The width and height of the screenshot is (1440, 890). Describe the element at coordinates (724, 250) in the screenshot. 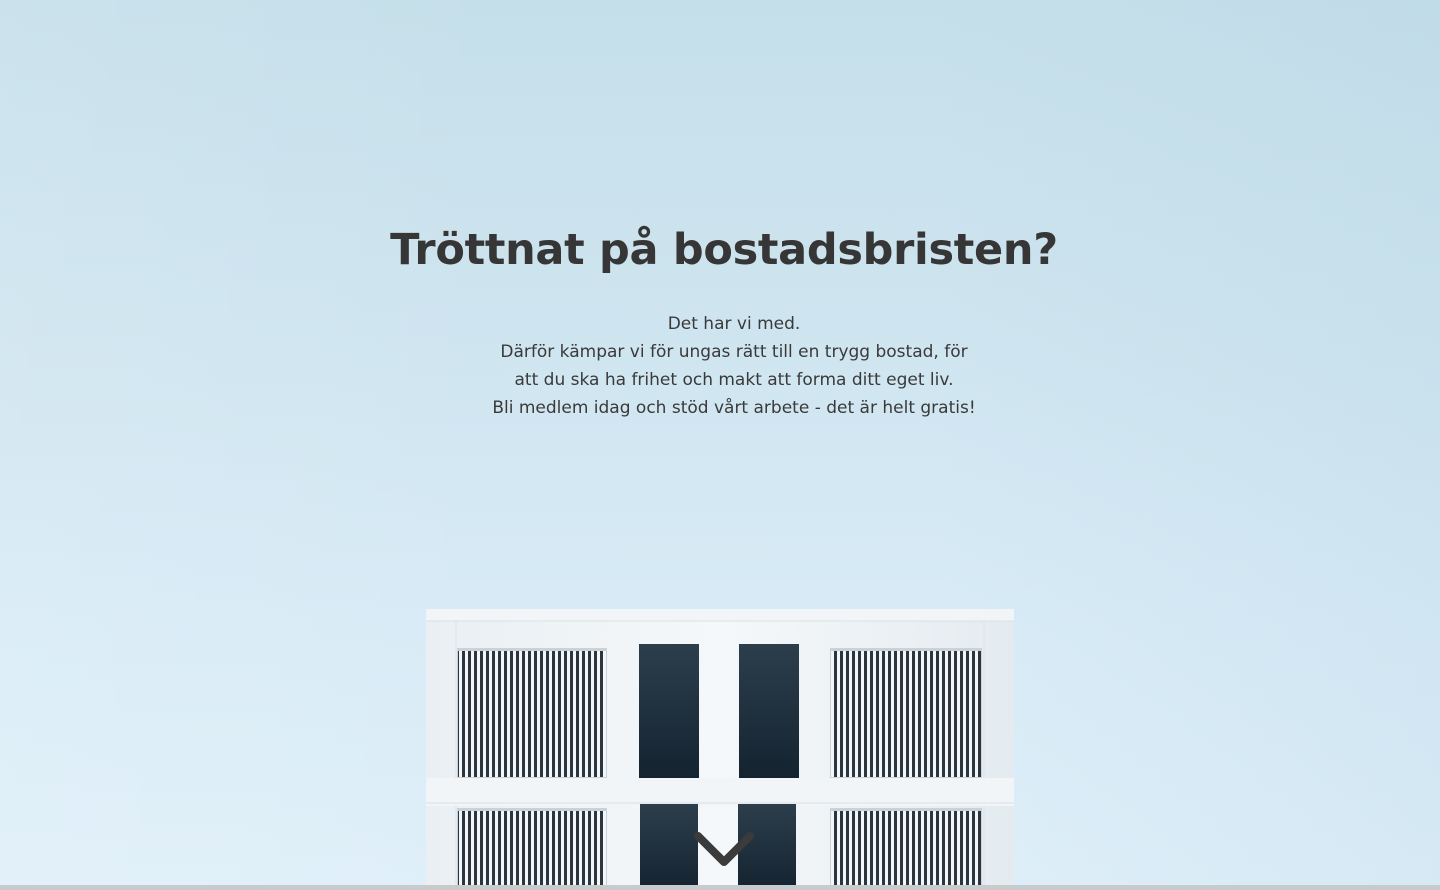

I see `hero-headline: Tröttnat på bostadsbristen?` at that location.